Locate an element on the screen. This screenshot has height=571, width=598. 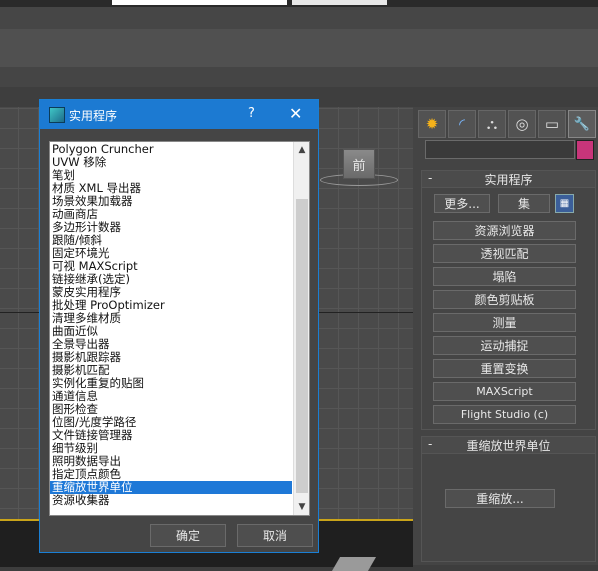
top-search-field is located at coordinates (199, 2).